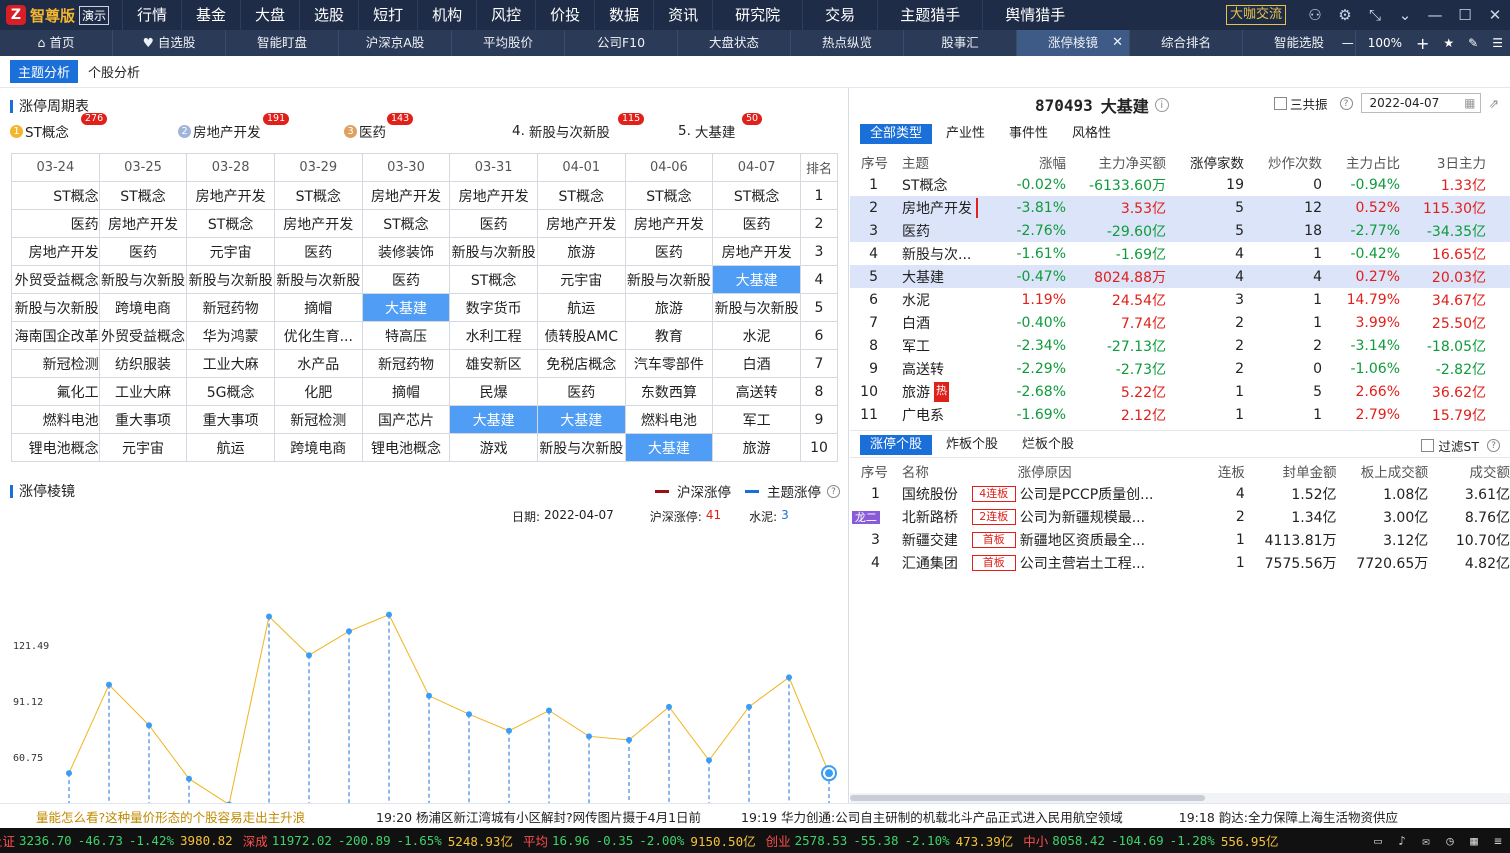 This screenshot has height=853, width=1510. Describe the element at coordinates (1280, 103) in the screenshot. I see `sanfu-checkbox` at that location.